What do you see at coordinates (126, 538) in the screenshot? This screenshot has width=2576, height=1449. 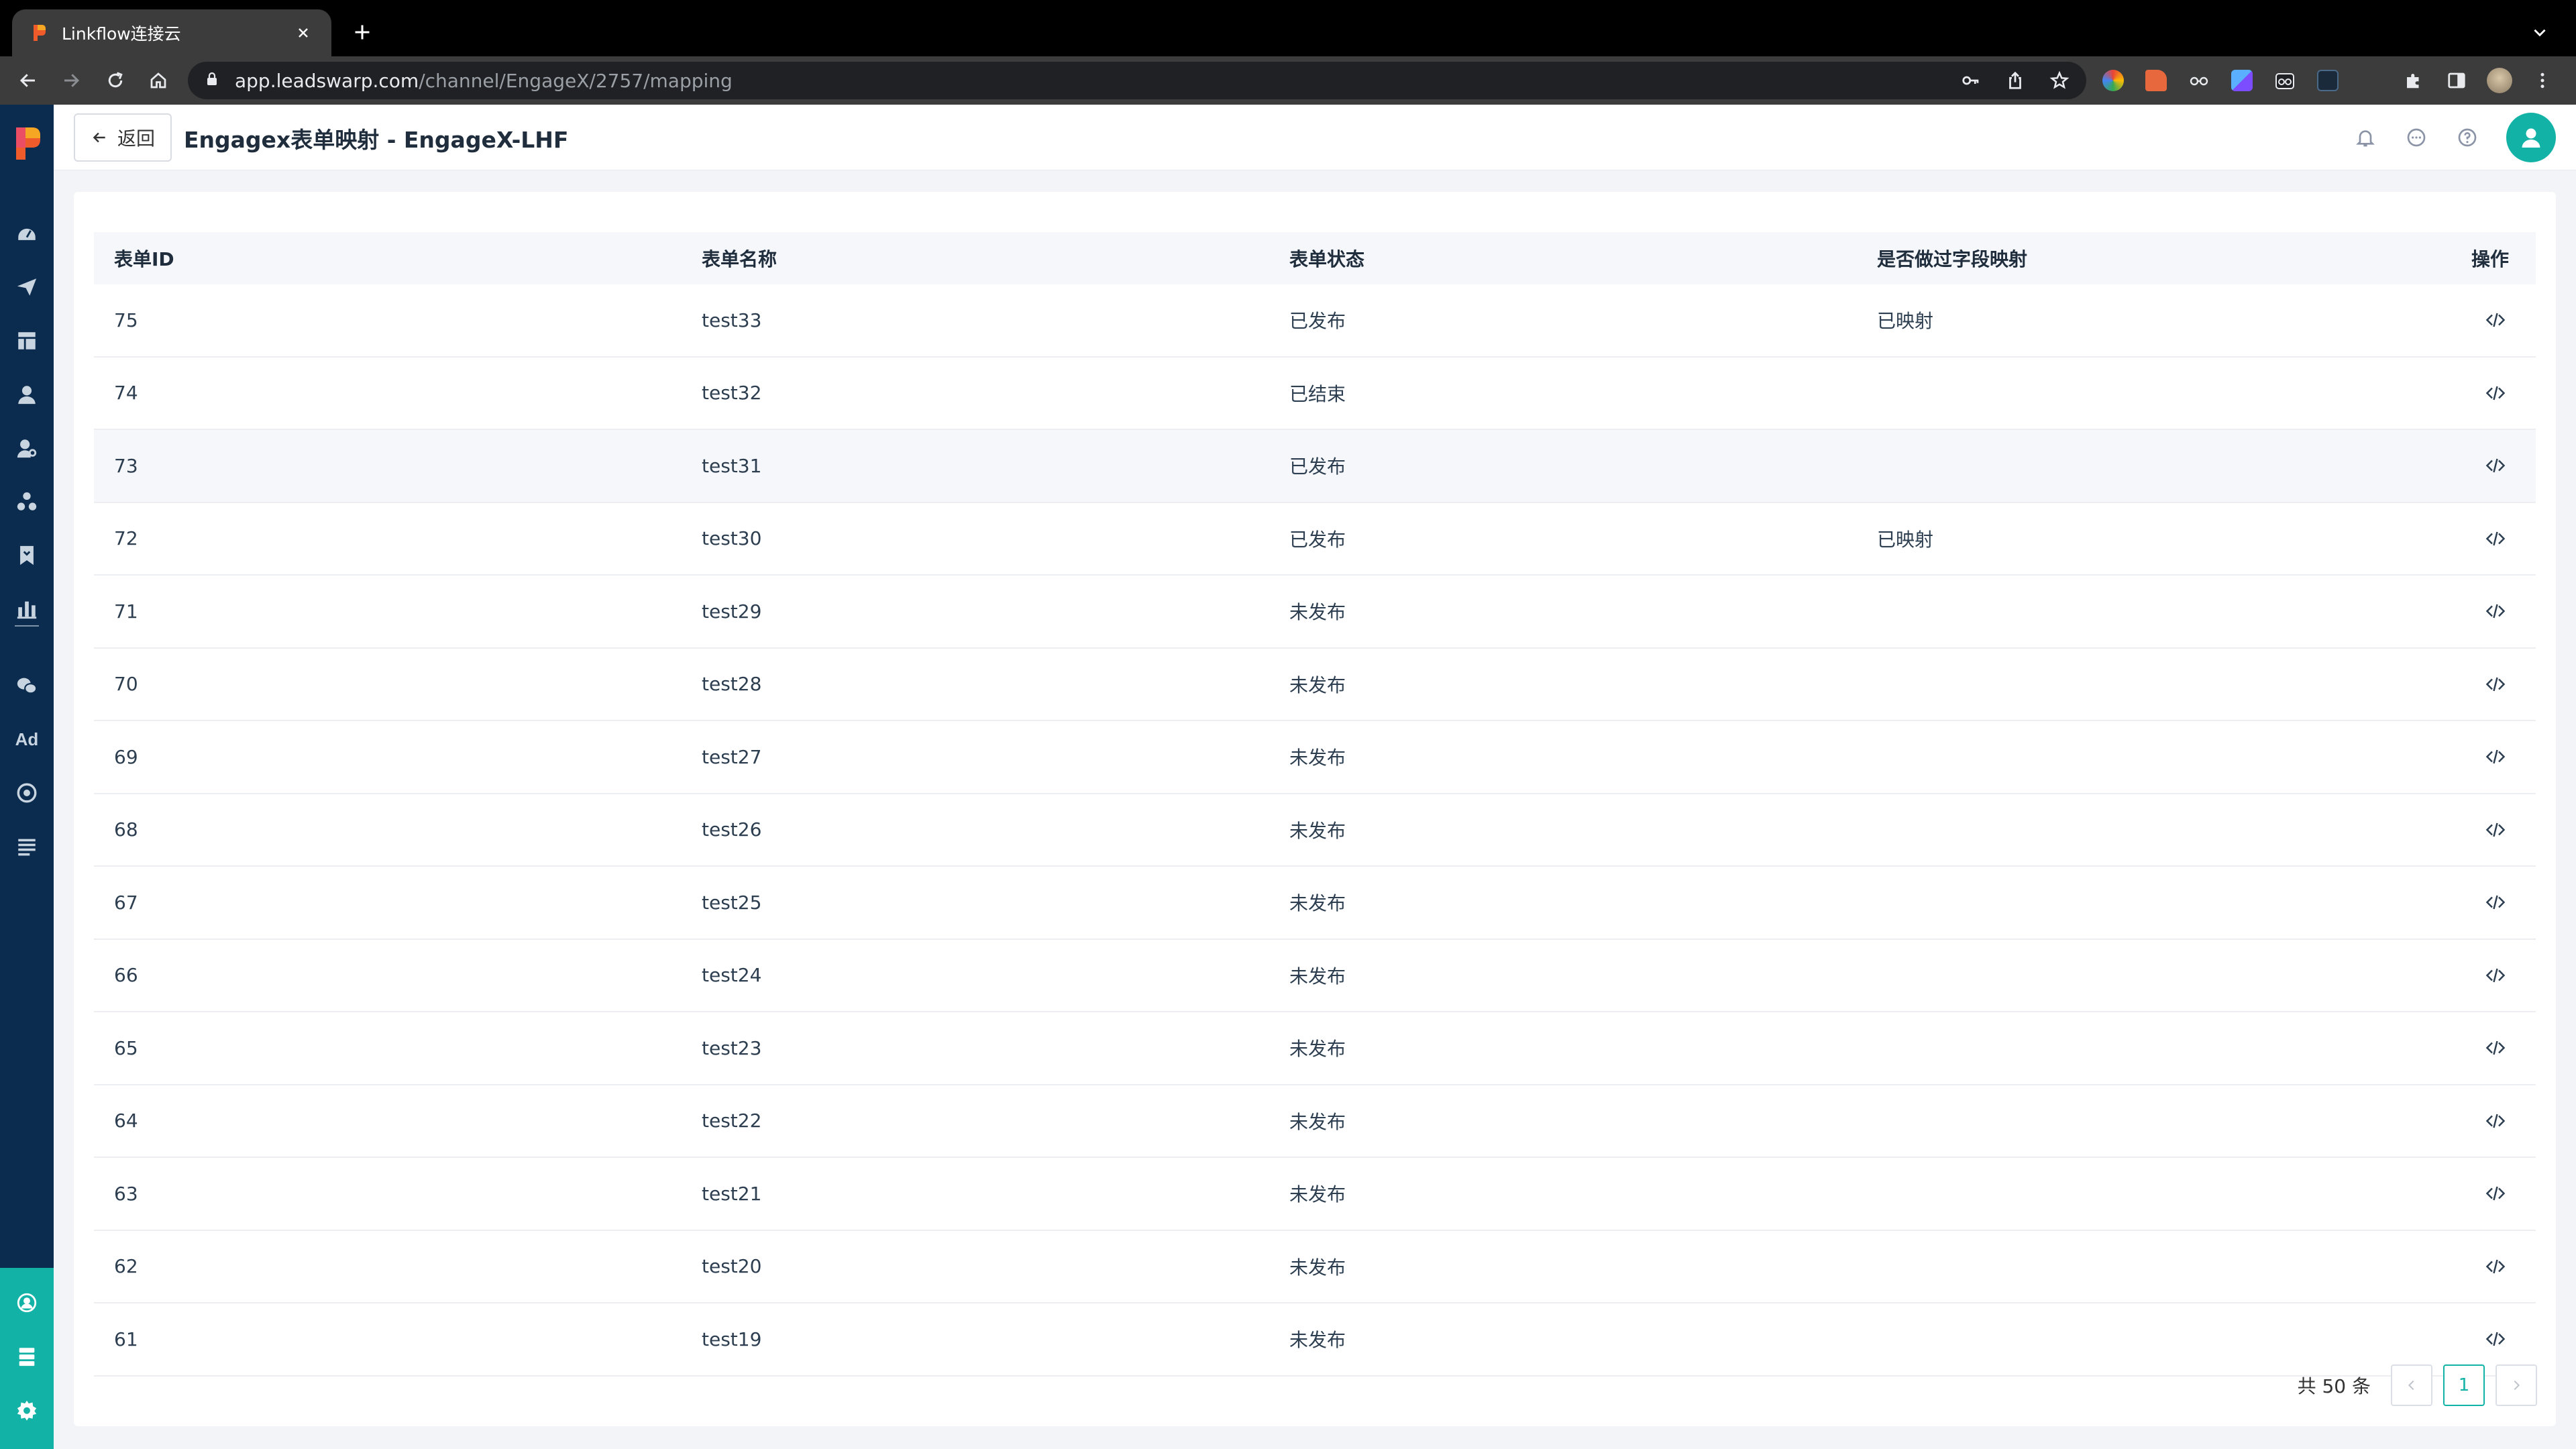 I see `form-id-cell: 72` at bounding box center [126, 538].